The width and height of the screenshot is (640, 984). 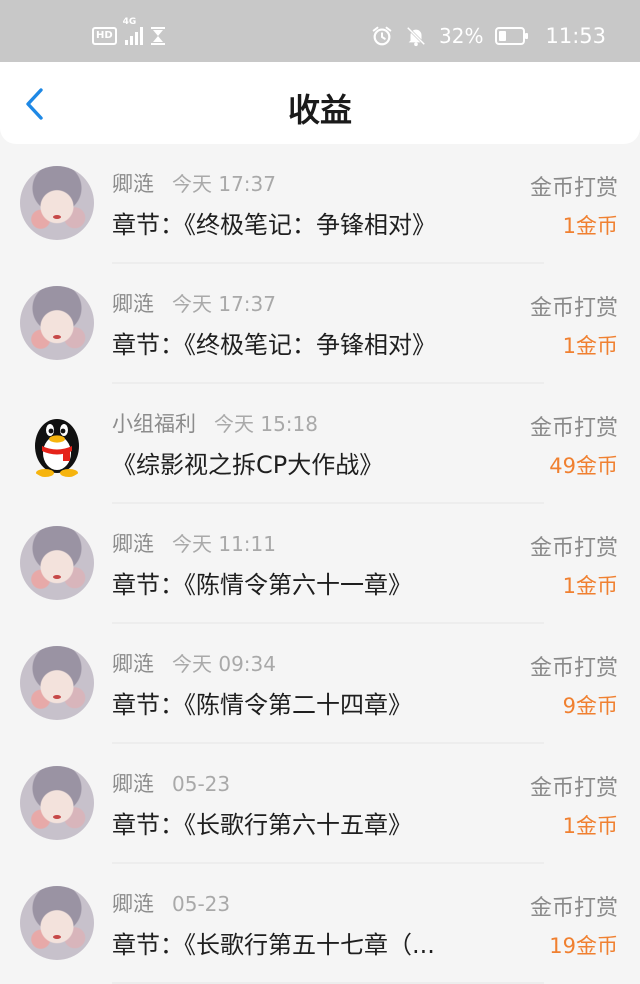 I want to click on earnings-record: 小组福利 今天 15:18 《综影视之拆CP大作战》 金币打赏 49金币, so click(x=320, y=444).